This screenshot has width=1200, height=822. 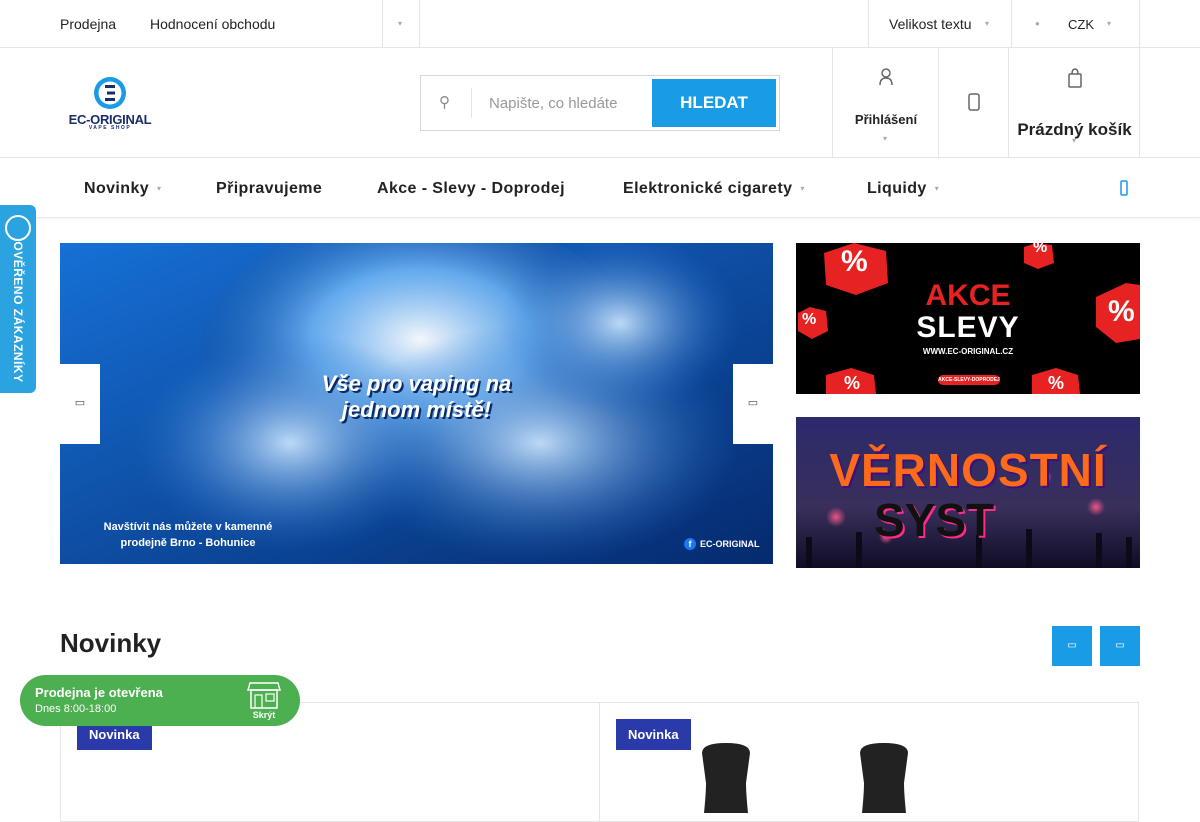 I want to click on currency-select: CZK, so click(x=1081, y=24).